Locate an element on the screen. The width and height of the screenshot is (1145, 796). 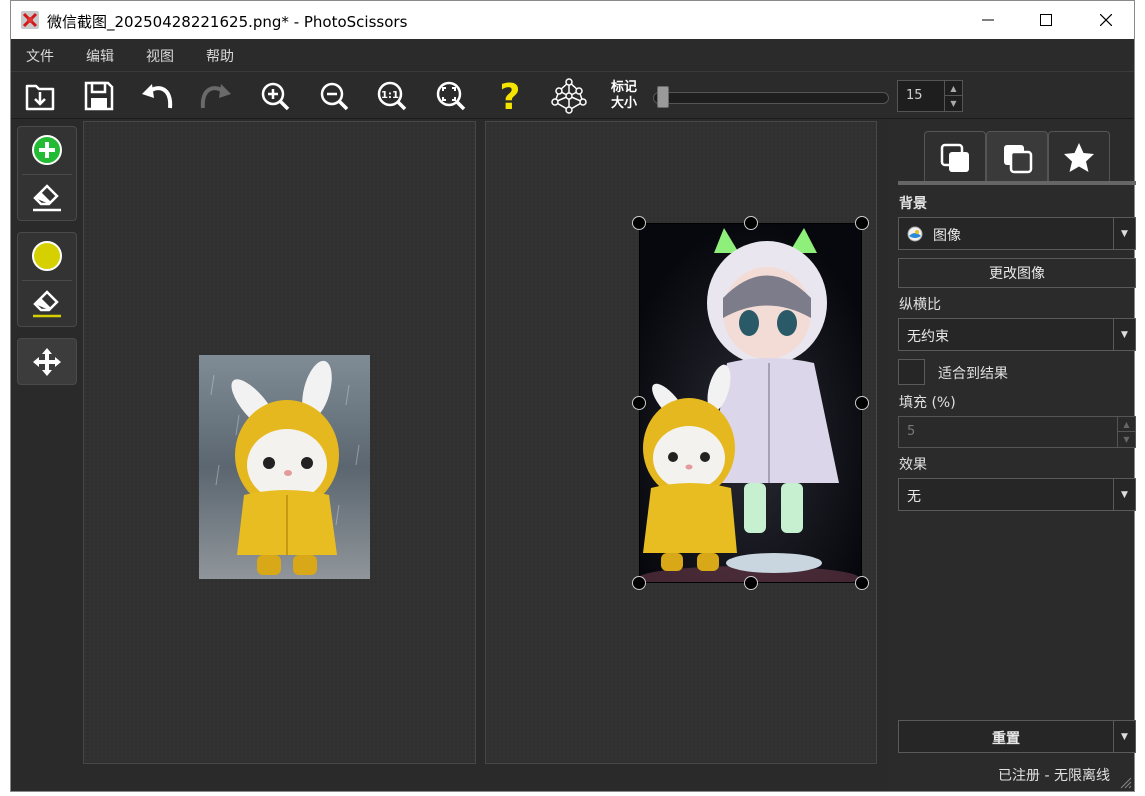
move-tool-group is located at coordinates (47, 361).